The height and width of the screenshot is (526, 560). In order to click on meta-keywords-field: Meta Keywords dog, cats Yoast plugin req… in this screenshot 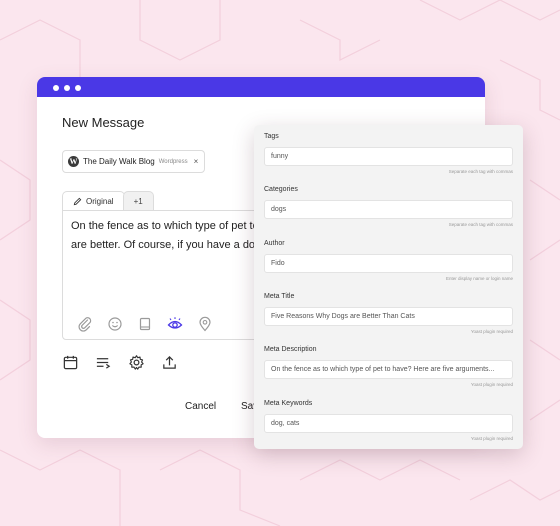, I will do `click(388, 421)`.